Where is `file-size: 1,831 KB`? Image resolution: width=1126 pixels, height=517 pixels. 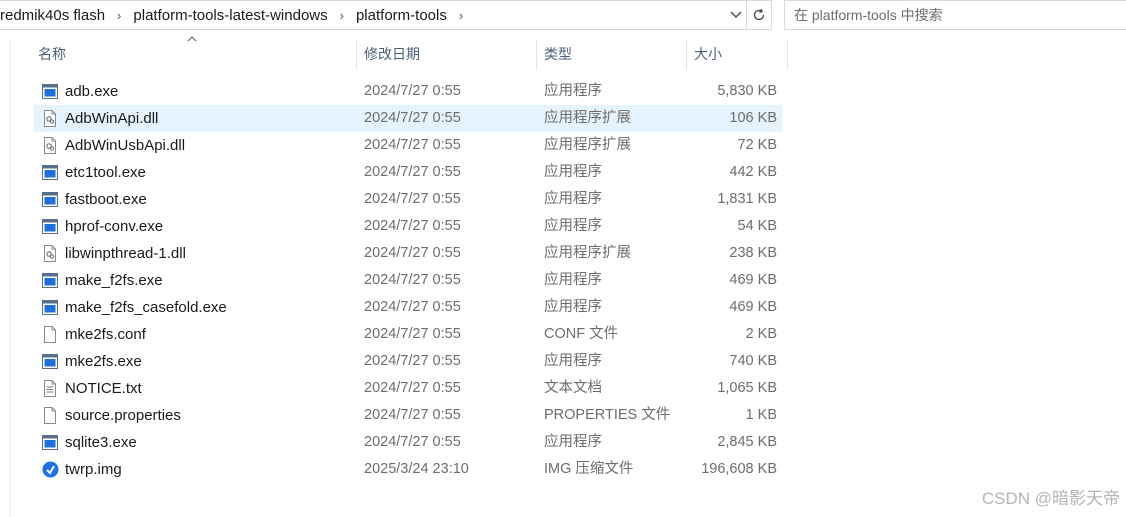
file-size: 1,831 KB is located at coordinates (747, 199).